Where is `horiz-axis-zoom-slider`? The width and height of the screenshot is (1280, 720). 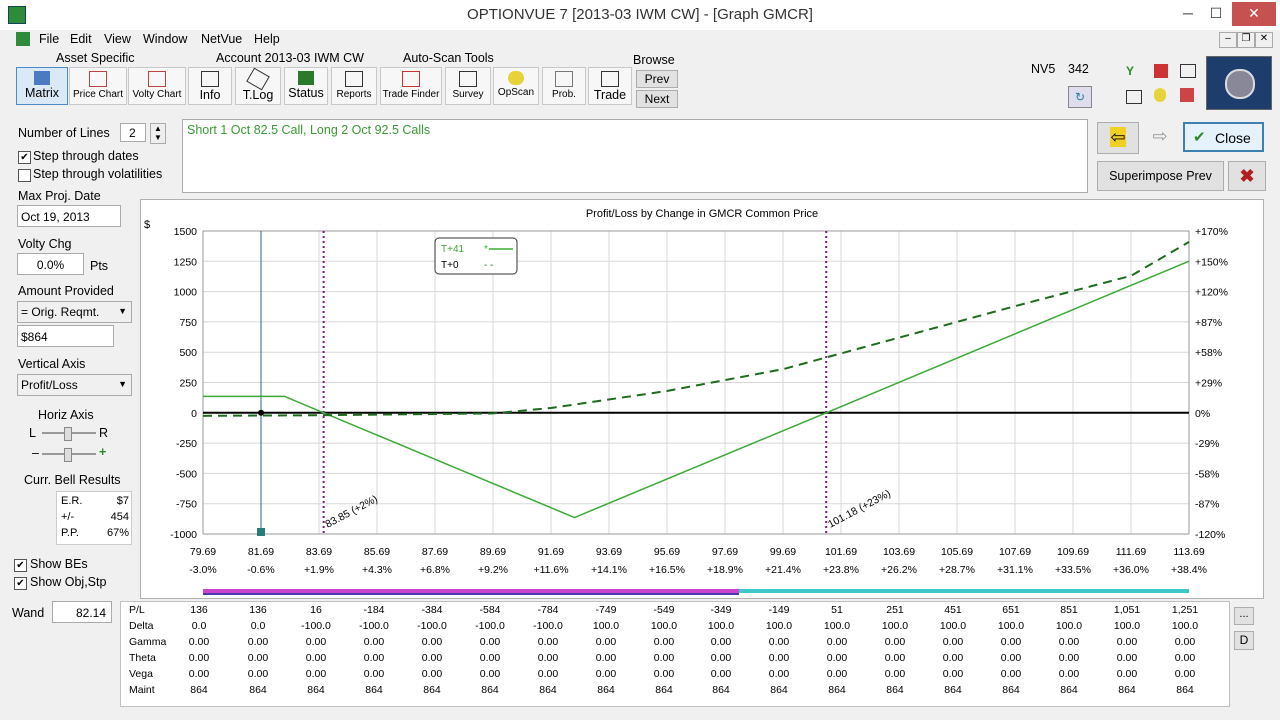 horiz-axis-zoom-slider is located at coordinates (69, 455).